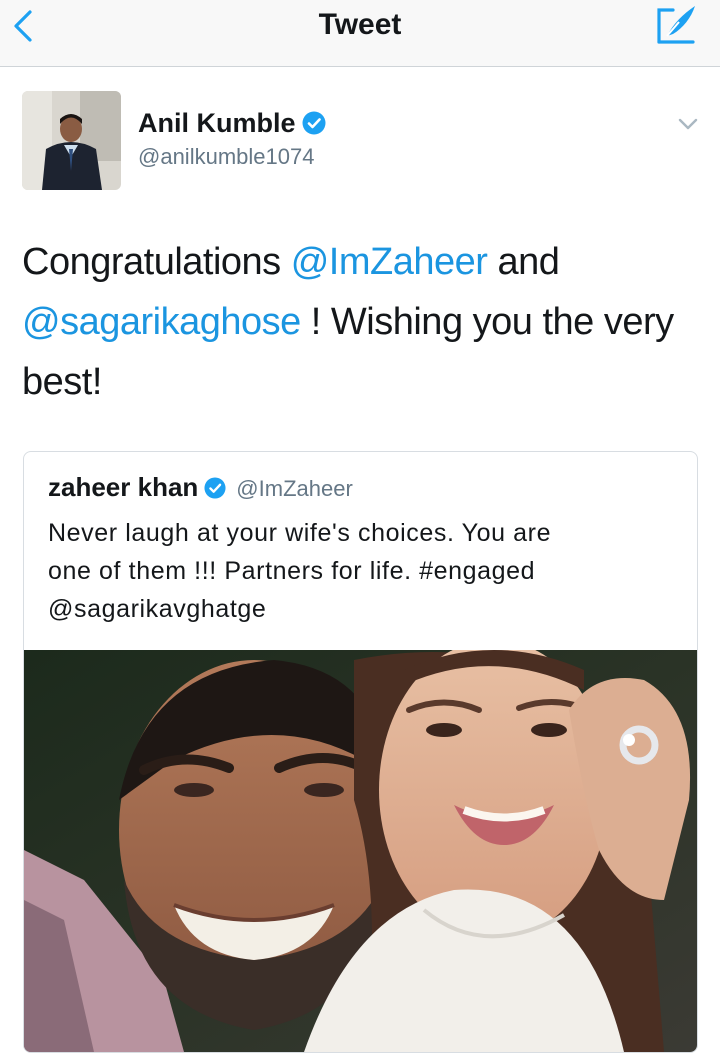 The width and height of the screenshot is (720, 1053). I want to click on compose-icon, so click(676, 24).